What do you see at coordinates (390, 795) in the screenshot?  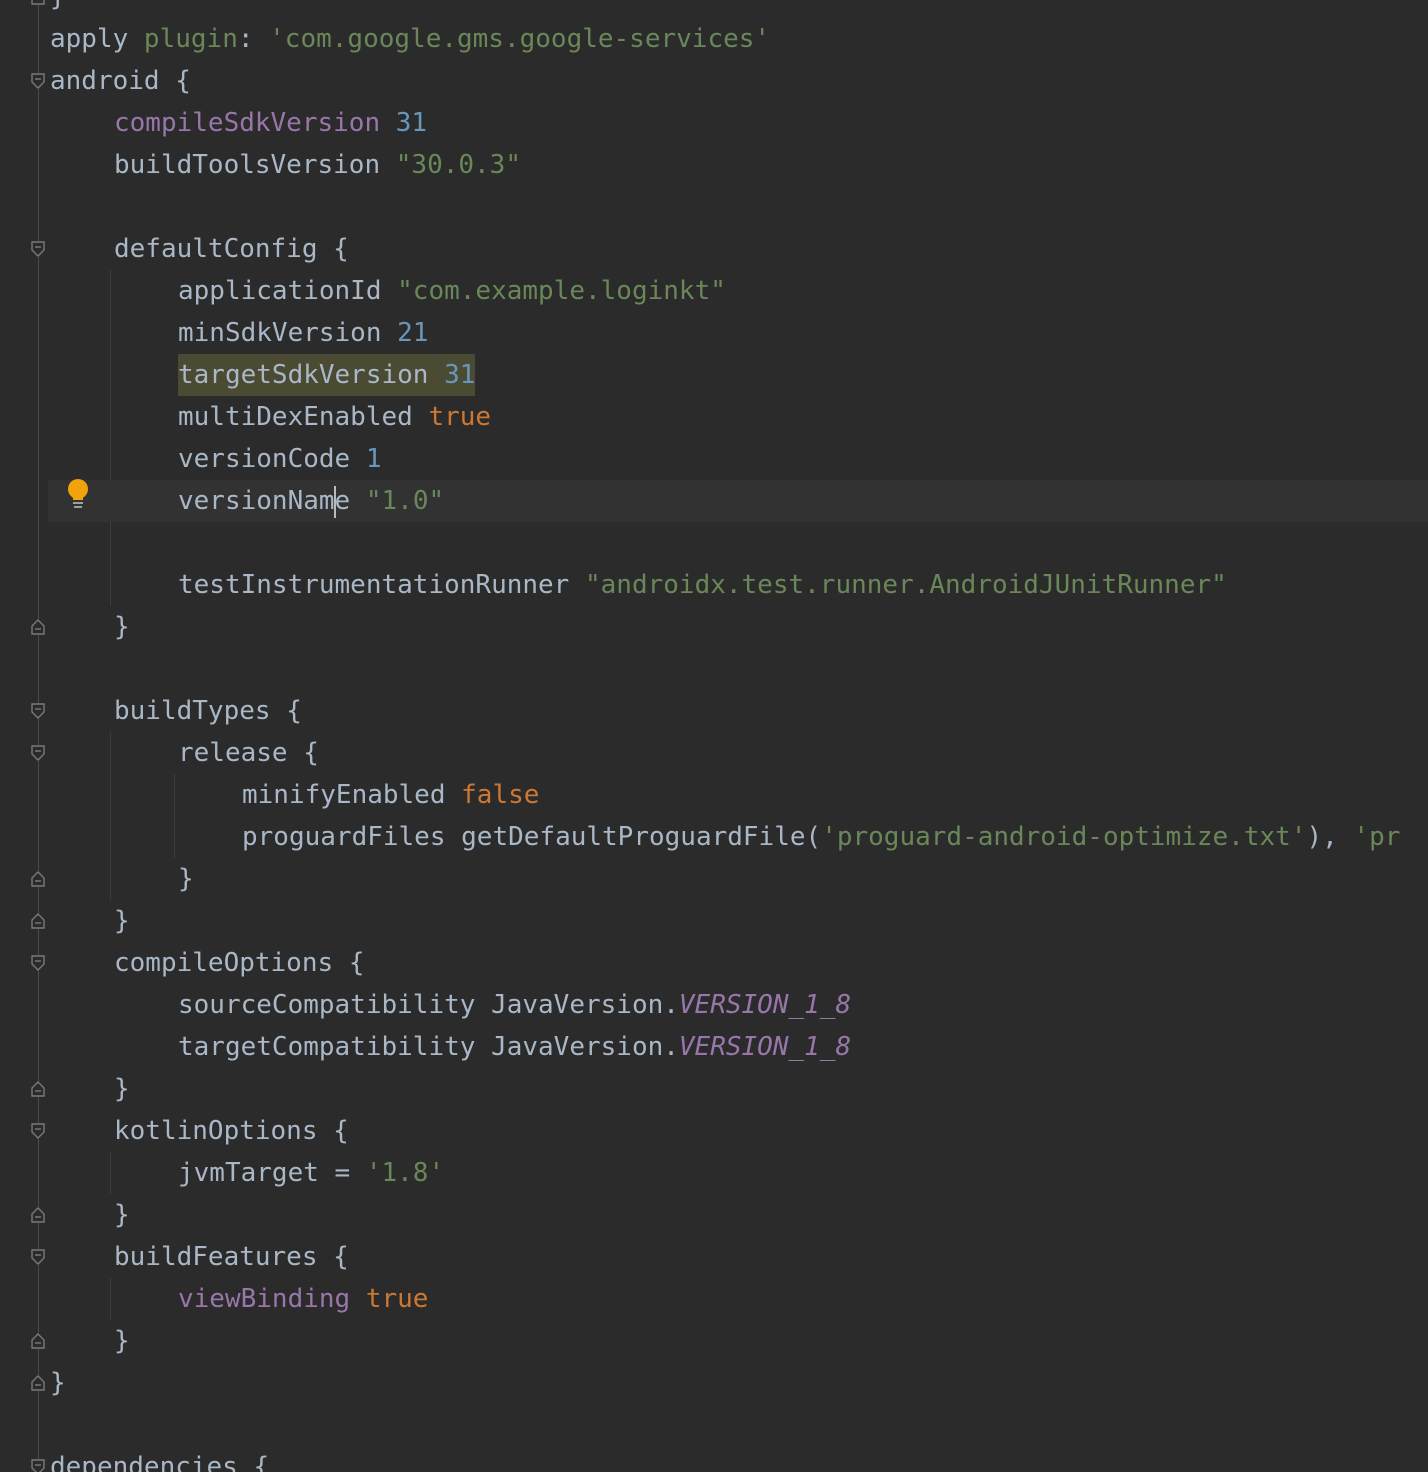 I see `code-text: minifyEnabled false` at bounding box center [390, 795].